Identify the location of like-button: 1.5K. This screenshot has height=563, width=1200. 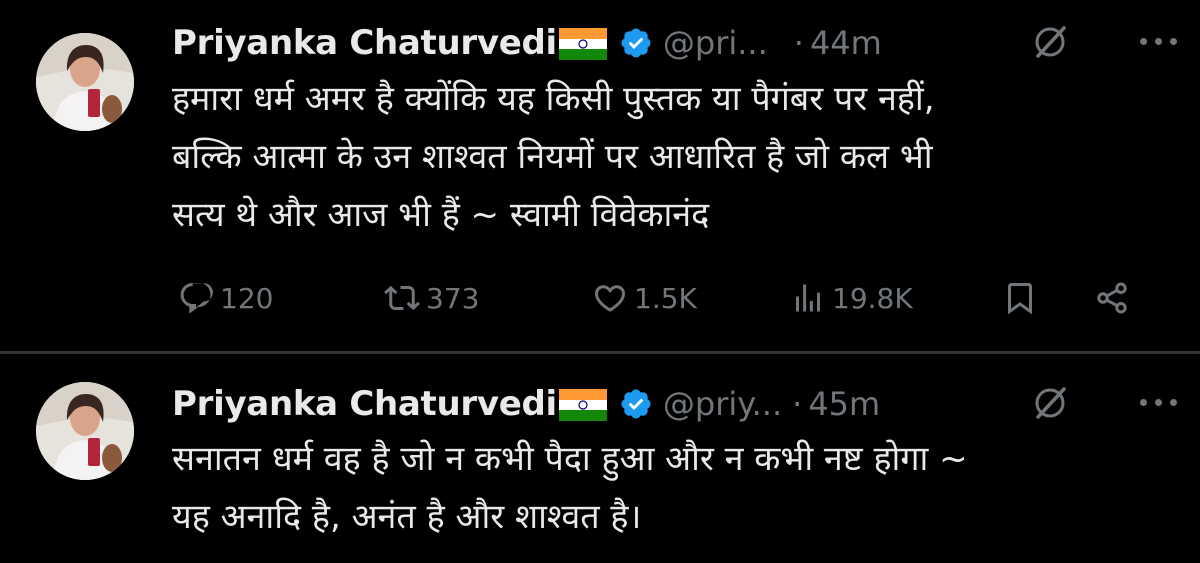
(644, 298).